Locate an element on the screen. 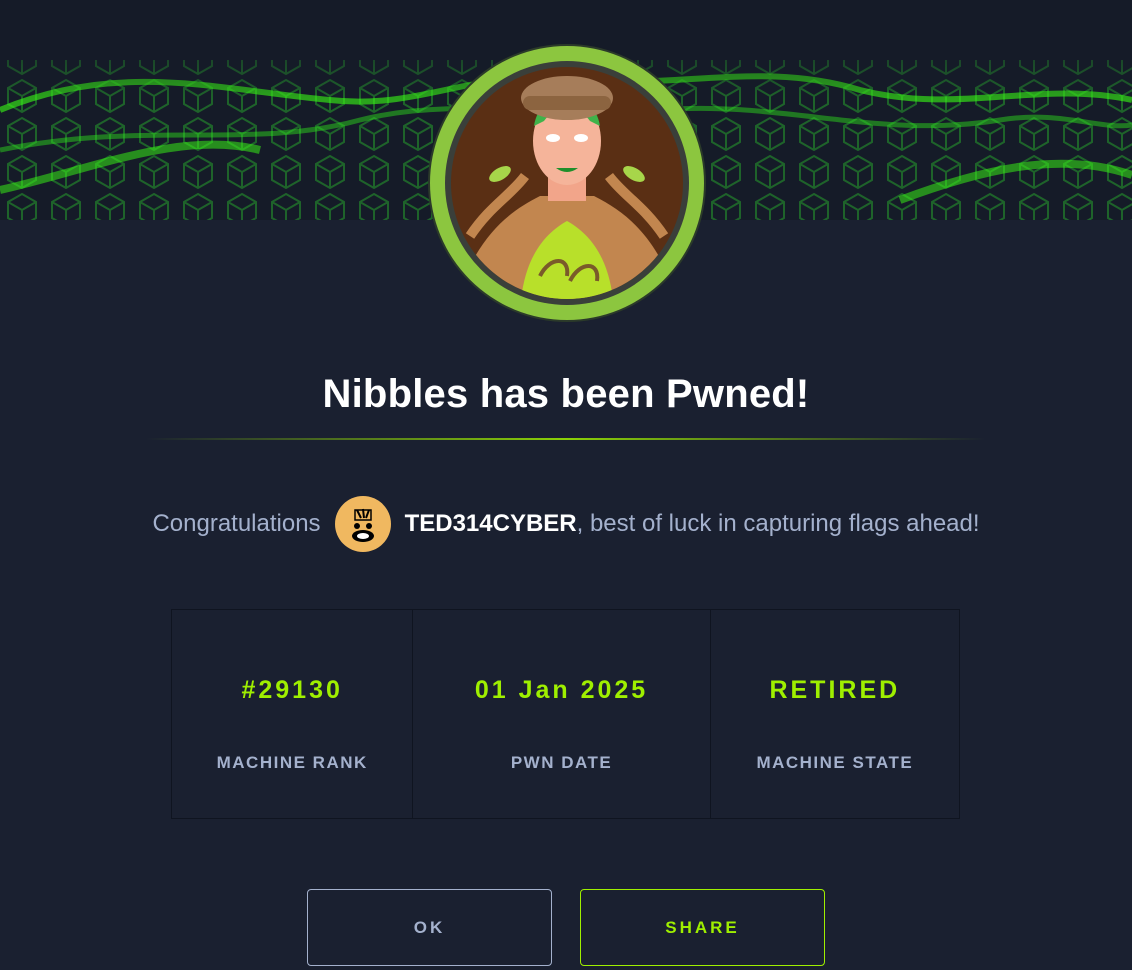  stat-pwn-date: 01 Jan 2025 PWN DATE is located at coordinates (562, 714).